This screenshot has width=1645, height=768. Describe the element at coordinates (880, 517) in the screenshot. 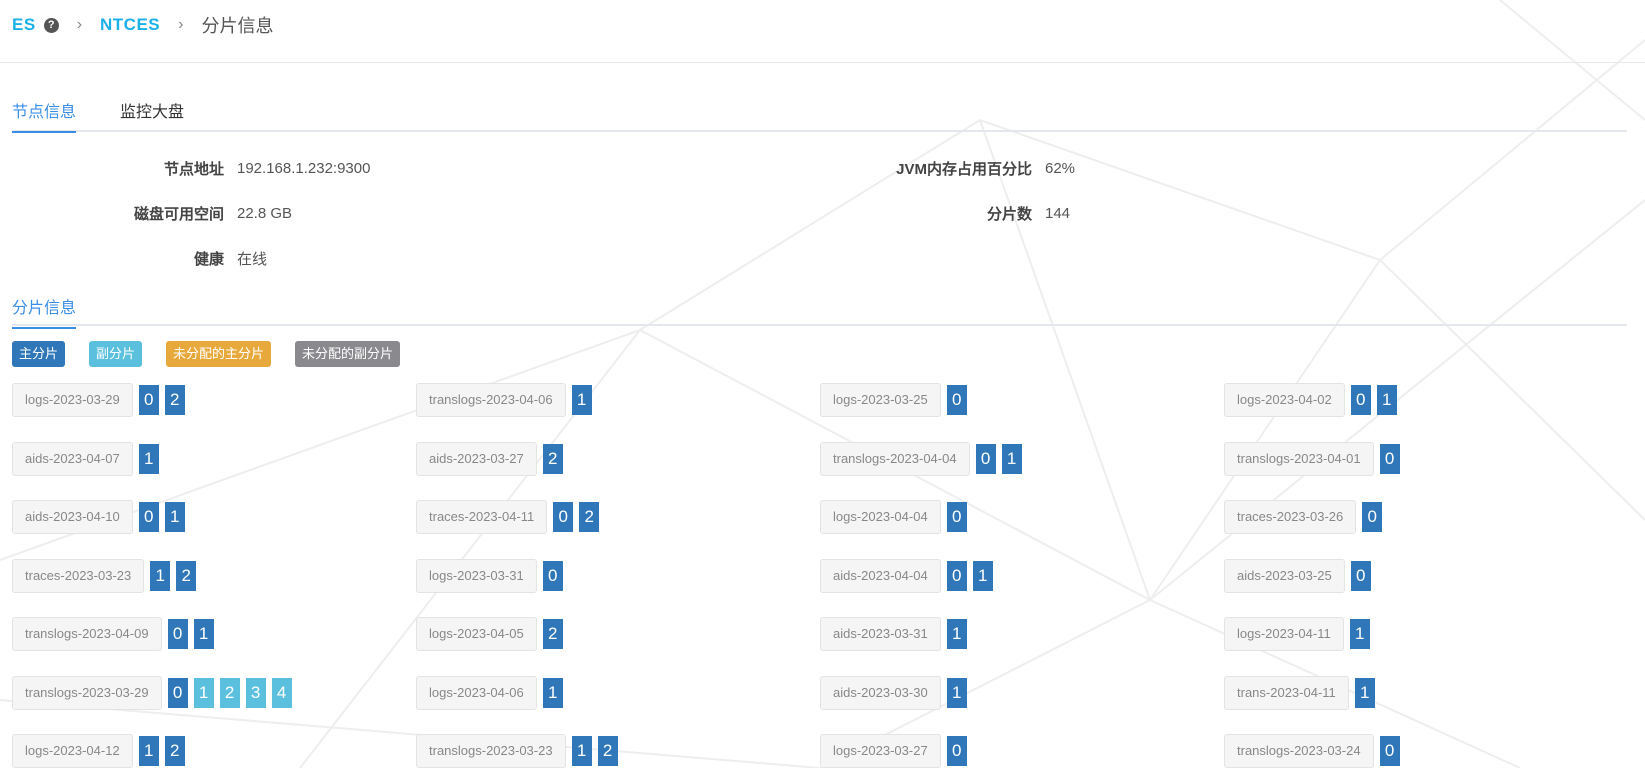

I see `index-name: logs-2023-04-04` at that location.